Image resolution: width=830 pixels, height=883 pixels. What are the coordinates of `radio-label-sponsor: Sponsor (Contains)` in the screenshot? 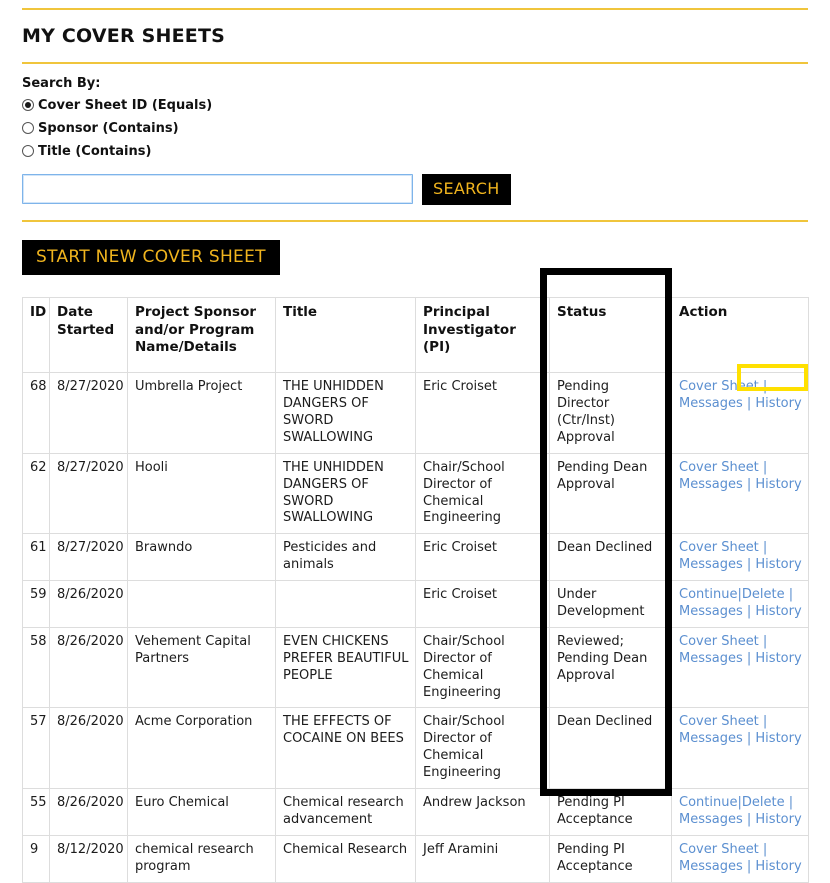 It's located at (108, 128).